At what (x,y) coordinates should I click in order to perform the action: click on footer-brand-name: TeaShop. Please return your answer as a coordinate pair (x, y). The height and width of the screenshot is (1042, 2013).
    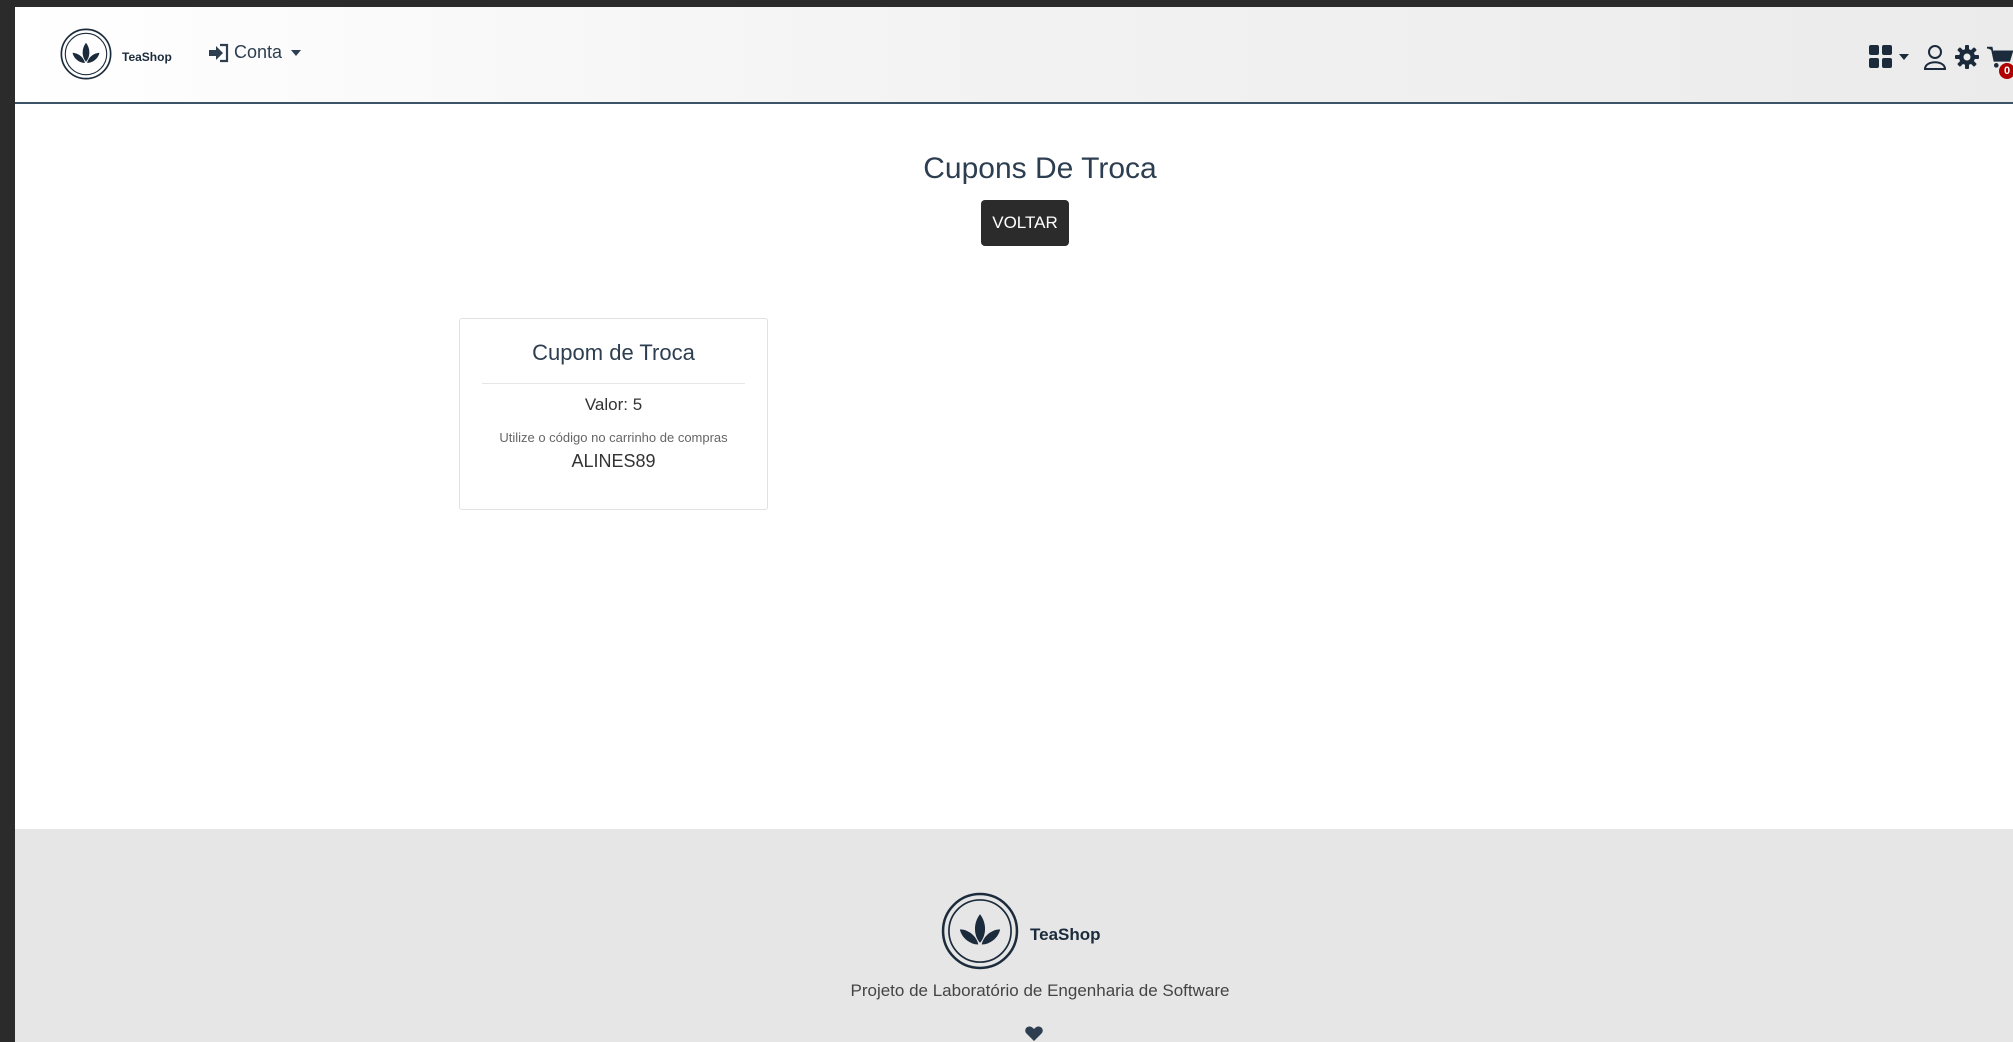
    Looking at the image, I should click on (1065, 934).